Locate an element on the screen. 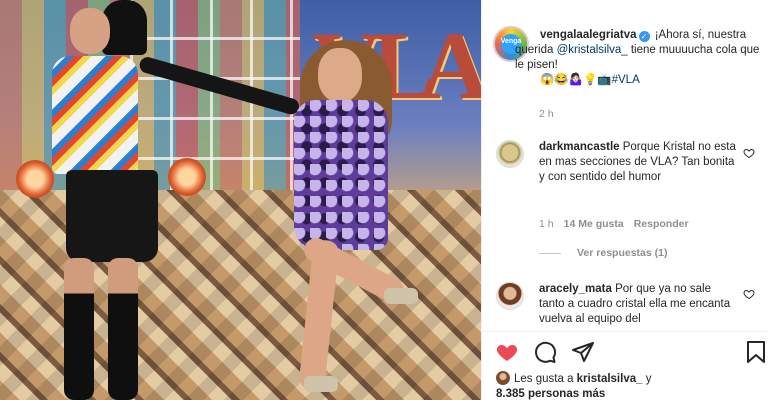 The height and width of the screenshot is (400, 768). share-icon is located at coordinates (583, 352).